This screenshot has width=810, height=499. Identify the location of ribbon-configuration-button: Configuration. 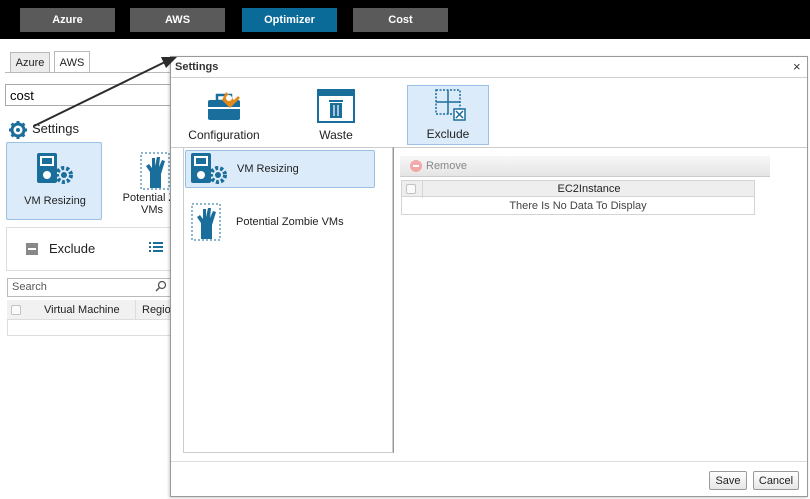
(224, 115).